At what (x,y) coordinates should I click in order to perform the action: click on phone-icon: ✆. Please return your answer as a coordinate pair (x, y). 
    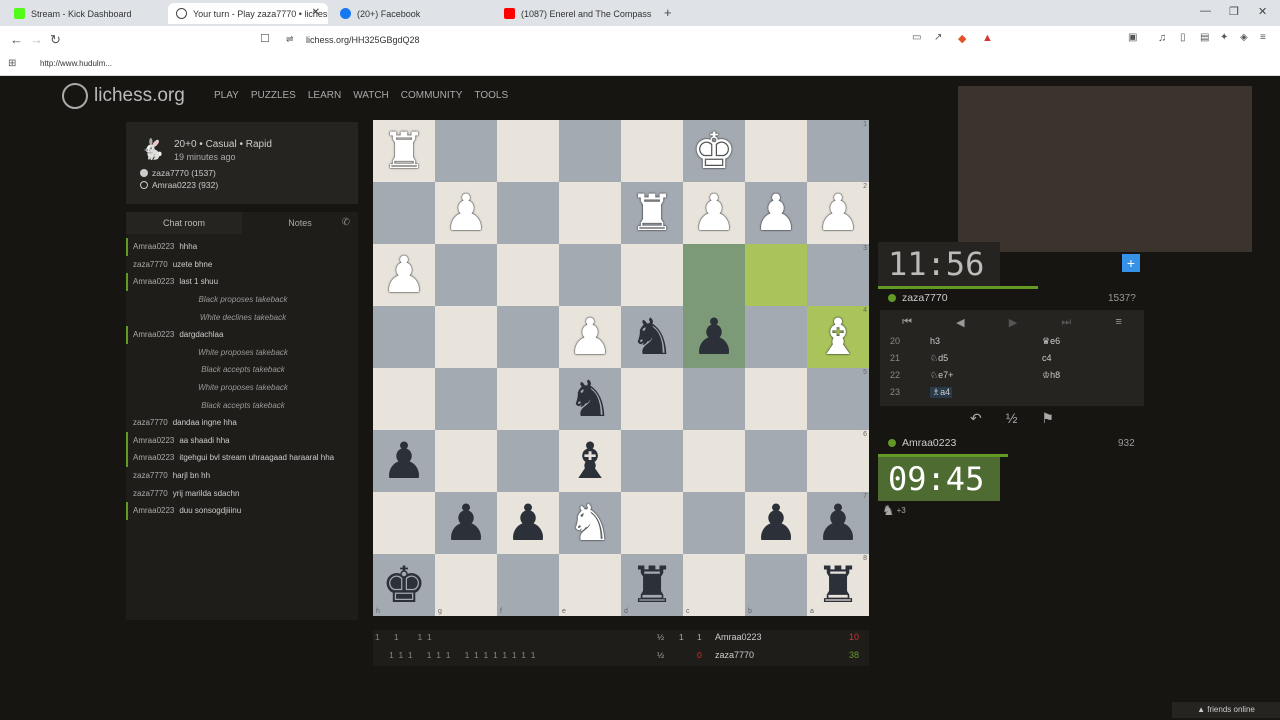
    Looking at the image, I should click on (346, 222).